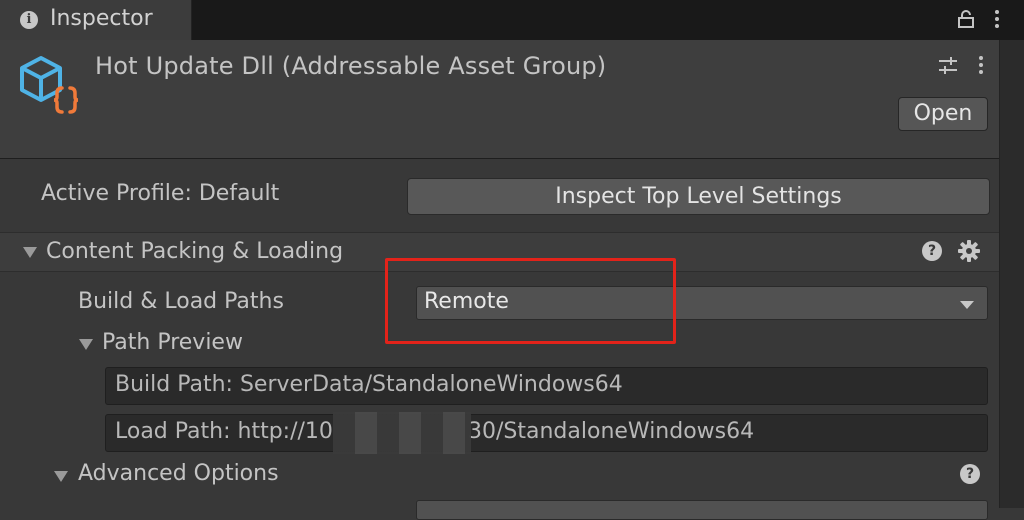  What do you see at coordinates (61, 476) in the screenshot?
I see `advanced-options-foldout-icon` at bounding box center [61, 476].